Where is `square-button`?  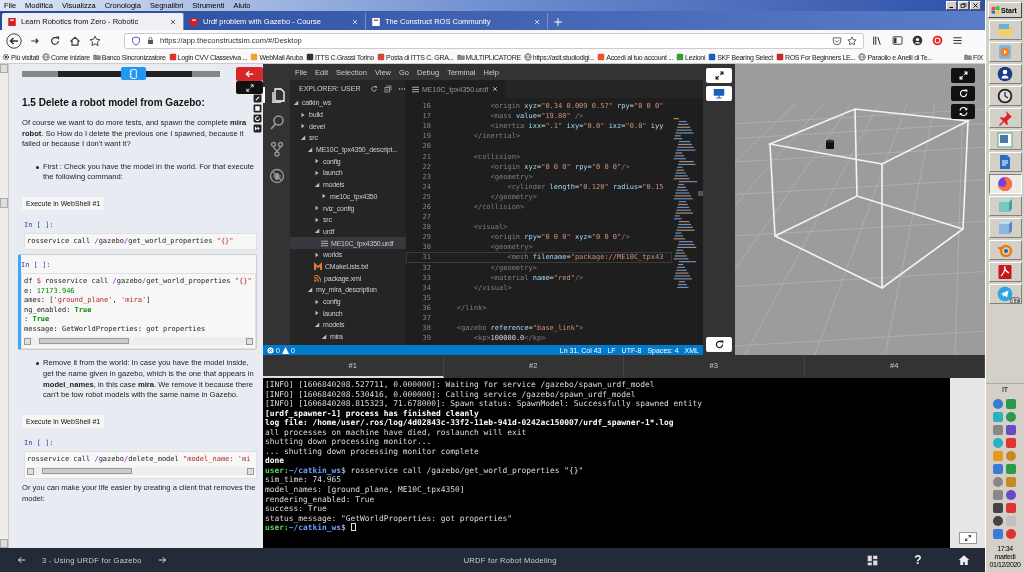 square-button is located at coordinates (257, 108).